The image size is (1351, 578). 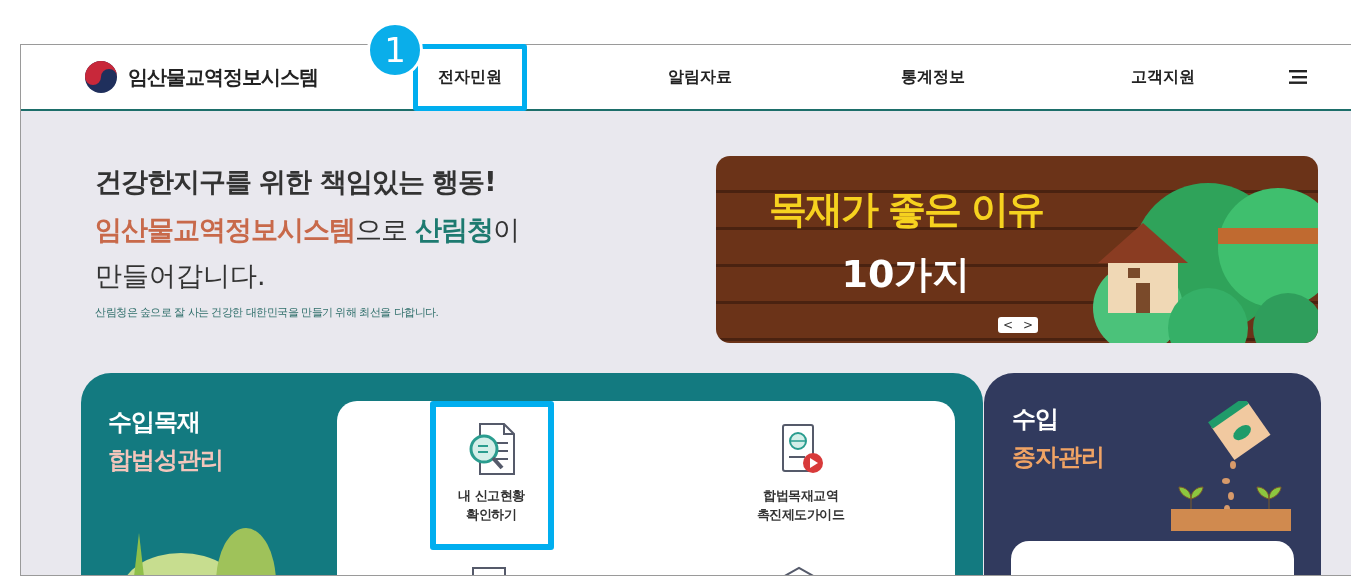 What do you see at coordinates (166, 460) in the screenshot?
I see `card-subtitle: 합법성관리` at bounding box center [166, 460].